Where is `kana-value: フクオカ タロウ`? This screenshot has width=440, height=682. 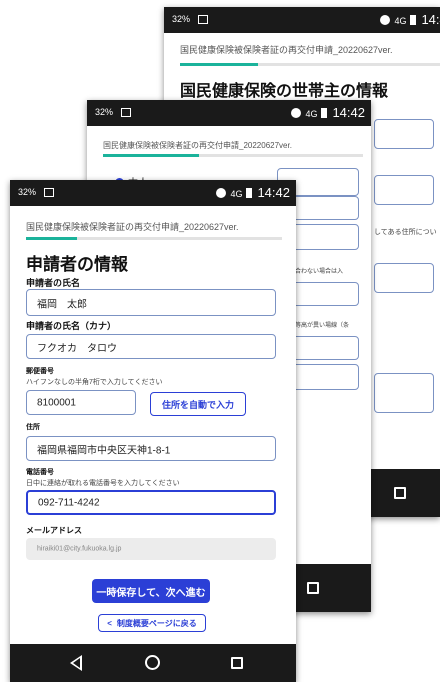 kana-value: フクオカ タロウ is located at coordinates (77, 348).